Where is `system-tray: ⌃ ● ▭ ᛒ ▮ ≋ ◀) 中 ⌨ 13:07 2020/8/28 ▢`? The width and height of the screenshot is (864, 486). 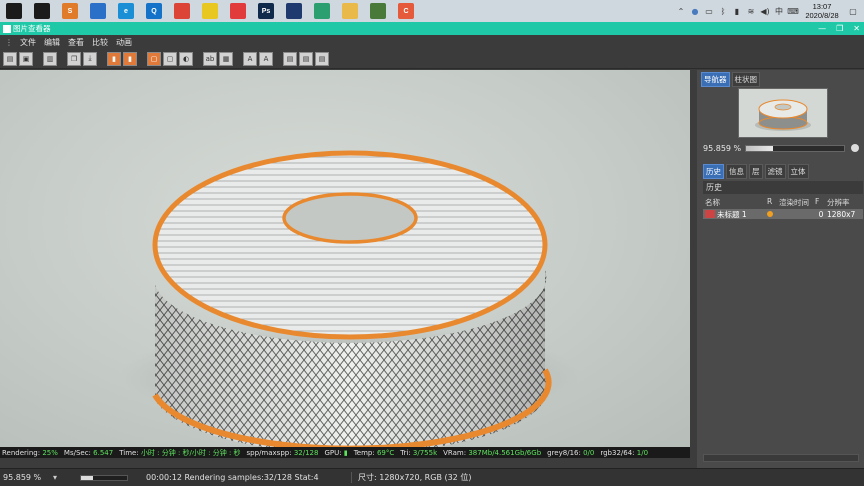
system-tray: ⌃ ● ▭ ᛒ ▮ ≋ ◀) 中 ⌨ 13:07 2020/8/28 ▢ is located at coordinates (770, 11).